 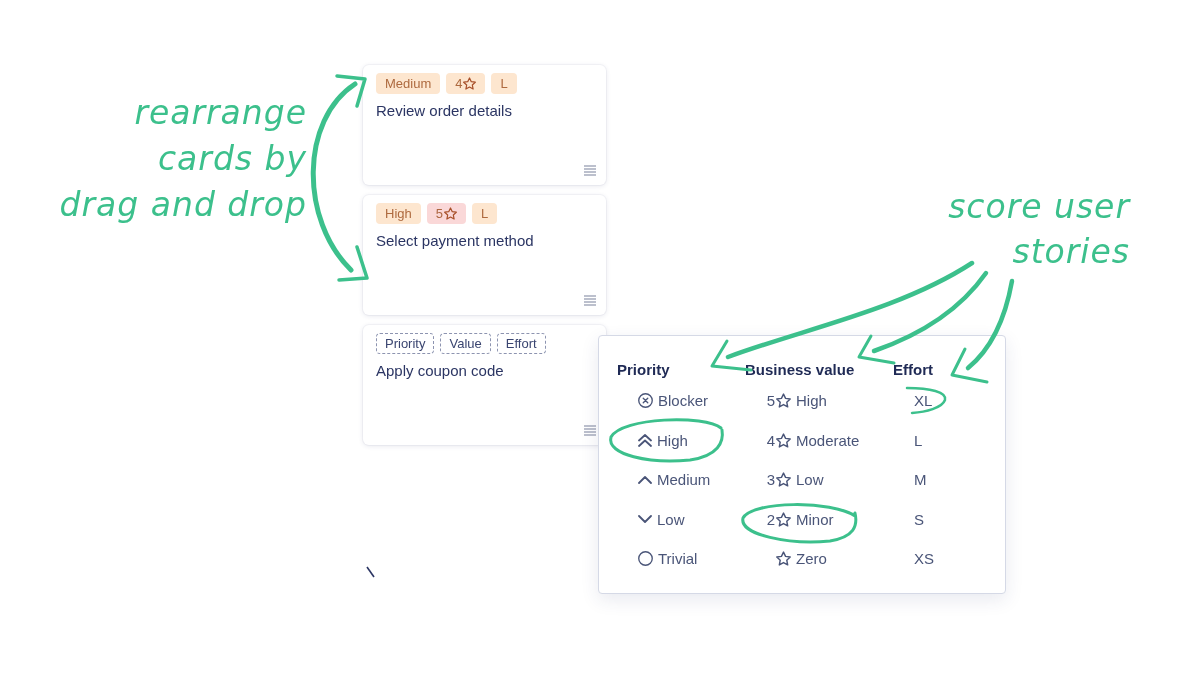 I want to click on menu-option: 5 High, so click(x=796, y=401).